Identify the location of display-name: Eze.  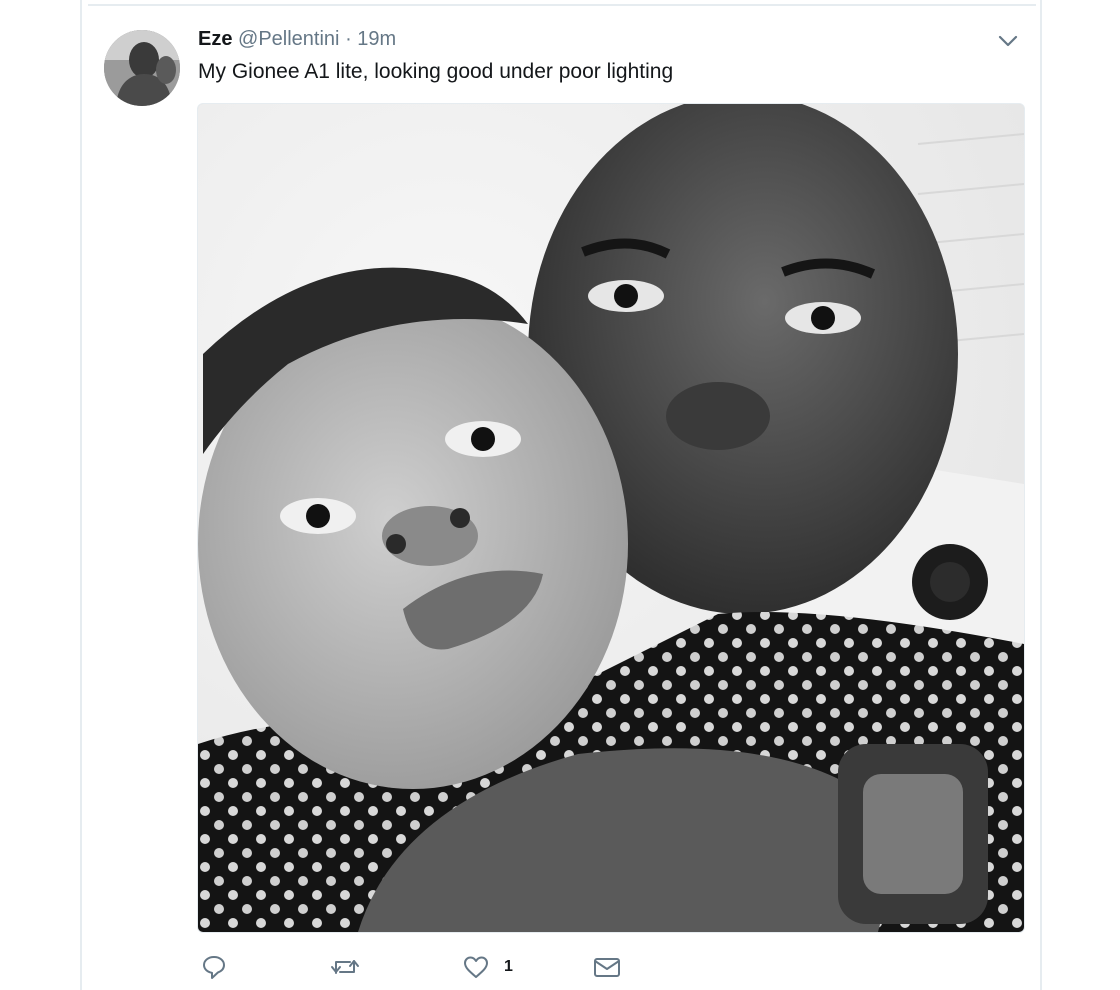
(215, 39).